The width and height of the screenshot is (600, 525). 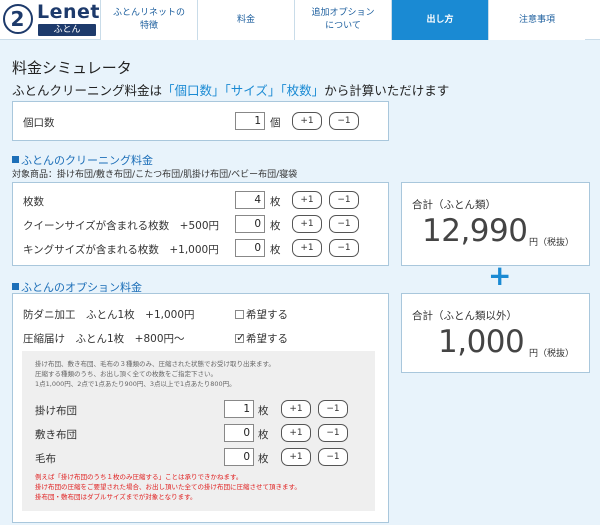 I want to click on cleaning-row-queen: クイーンサイズが含まれる枚数 +500円 0 枚 +1 −1, so click(x=208, y=225).